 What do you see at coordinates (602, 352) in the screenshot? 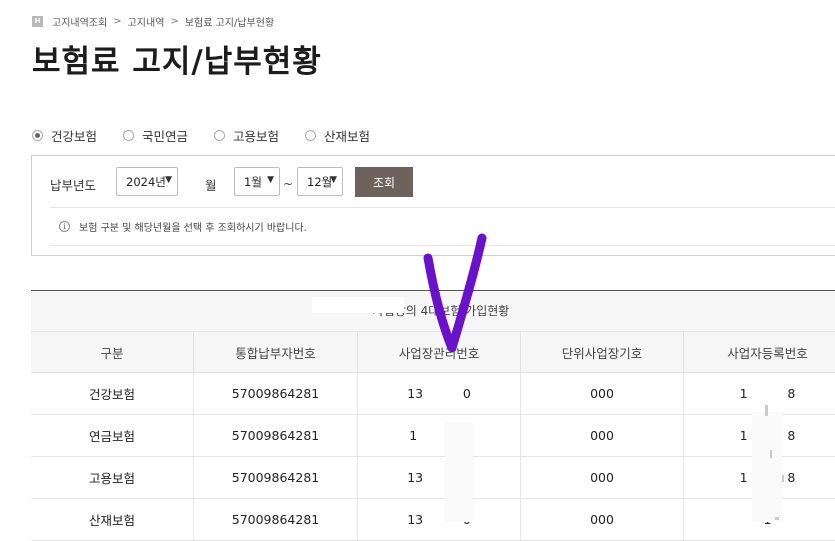
I see `column-header: 단위사업장기호` at bounding box center [602, 352].